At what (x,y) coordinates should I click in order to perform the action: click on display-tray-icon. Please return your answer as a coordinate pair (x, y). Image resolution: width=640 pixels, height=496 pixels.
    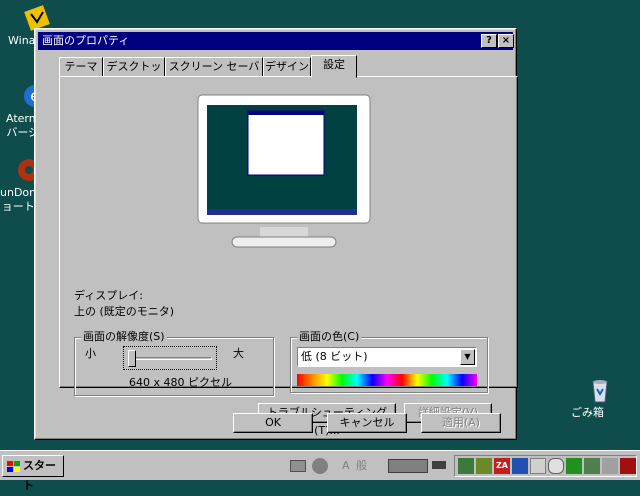
    Looking at the image, I should click on (592, 466).